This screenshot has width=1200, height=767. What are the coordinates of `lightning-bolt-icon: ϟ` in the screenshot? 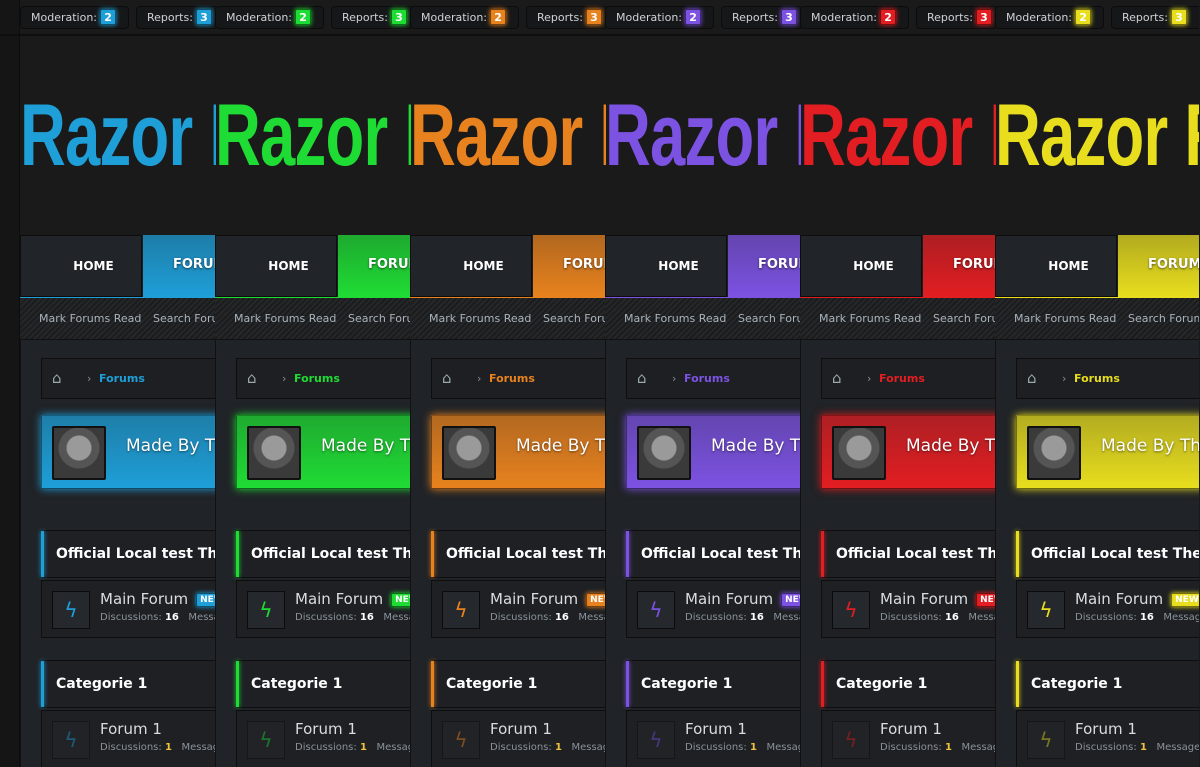 It's located at (461, 740).